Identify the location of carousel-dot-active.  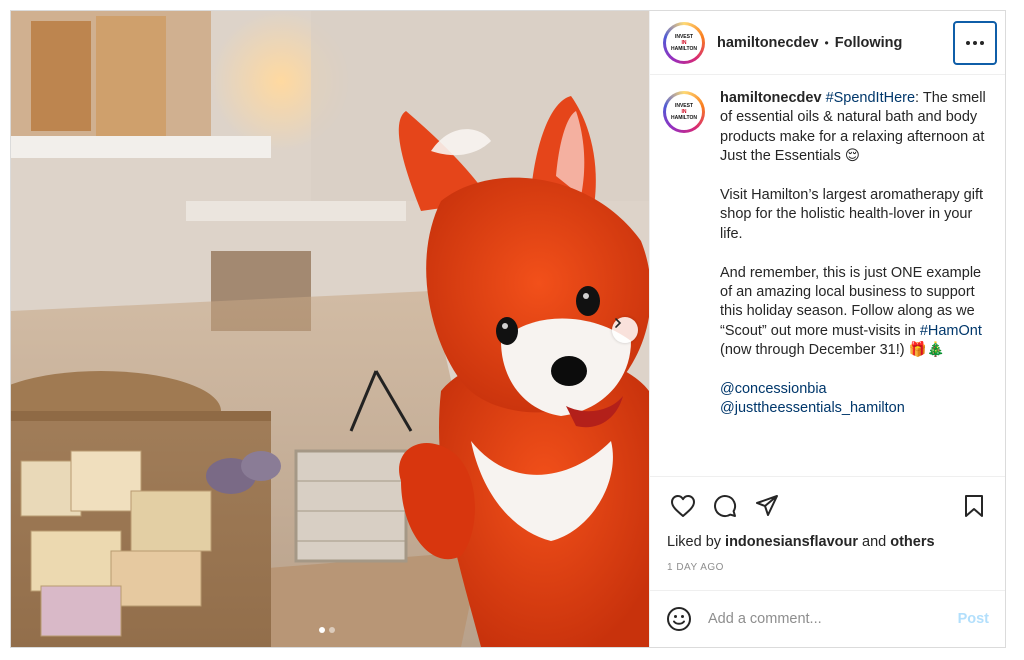
(322, 630).